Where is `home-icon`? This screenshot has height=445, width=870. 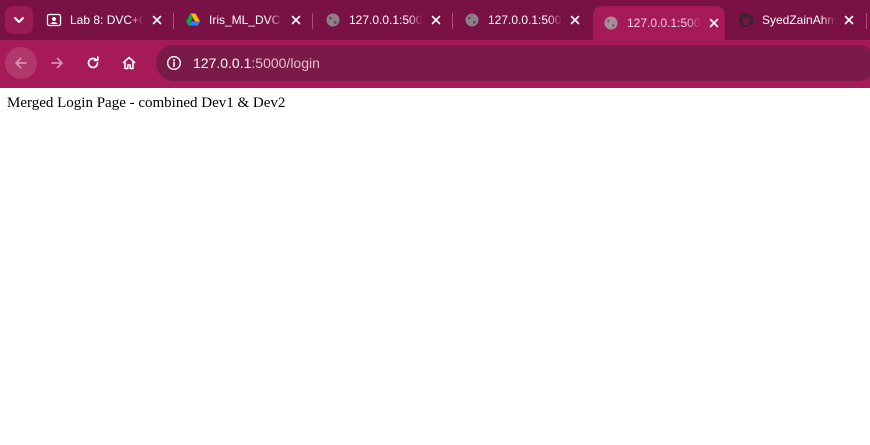 home-icon is located at coordinates (129, 63).